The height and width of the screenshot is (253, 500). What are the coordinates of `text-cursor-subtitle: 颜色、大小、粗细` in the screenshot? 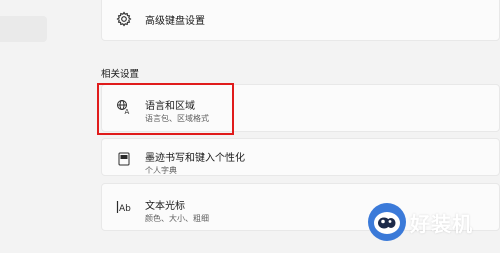 It's located at (177, 218).